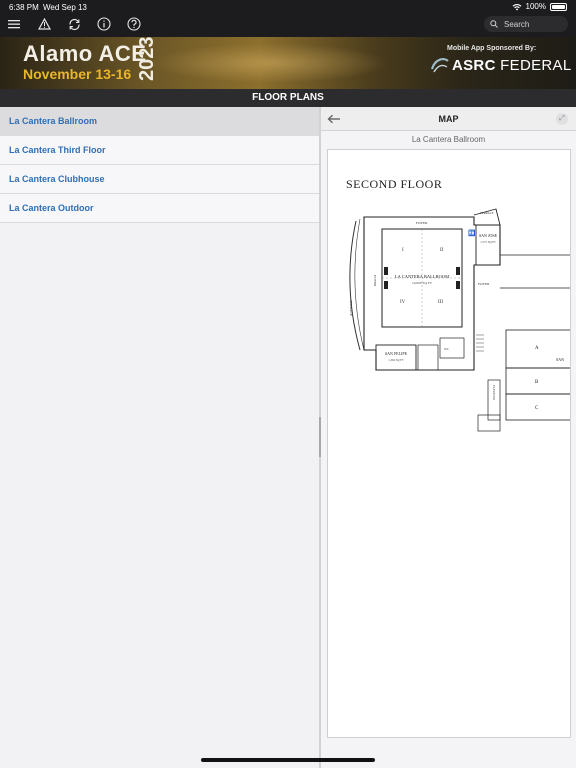 Image resolution: width=576 pixels, height=768 pixels. What do you see at coordinates (396, 360) in the screenshot?
I see `san-felipe-size: 1,394 SQ FT` at bounding box center [396, 360].